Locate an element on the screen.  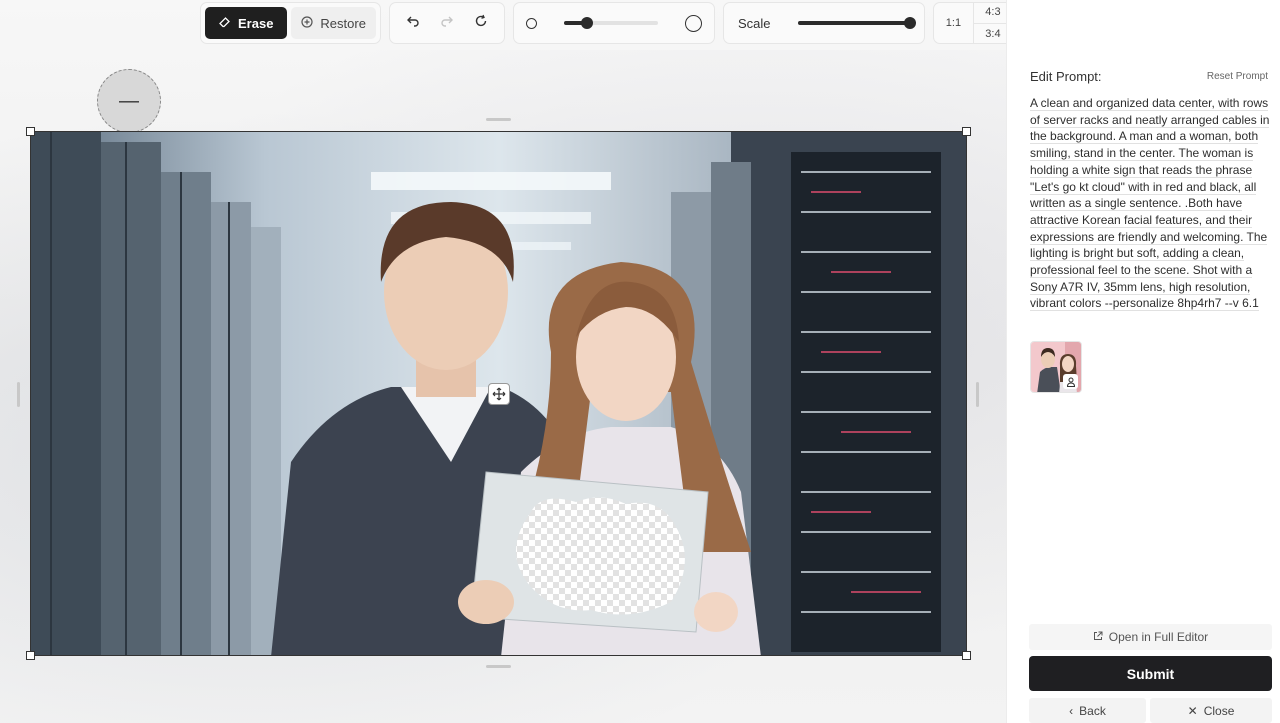
aspect-ratio-grid: 1:1 4:33:43:22:316:99:162:11:2 is located at coordinates (970, 23).